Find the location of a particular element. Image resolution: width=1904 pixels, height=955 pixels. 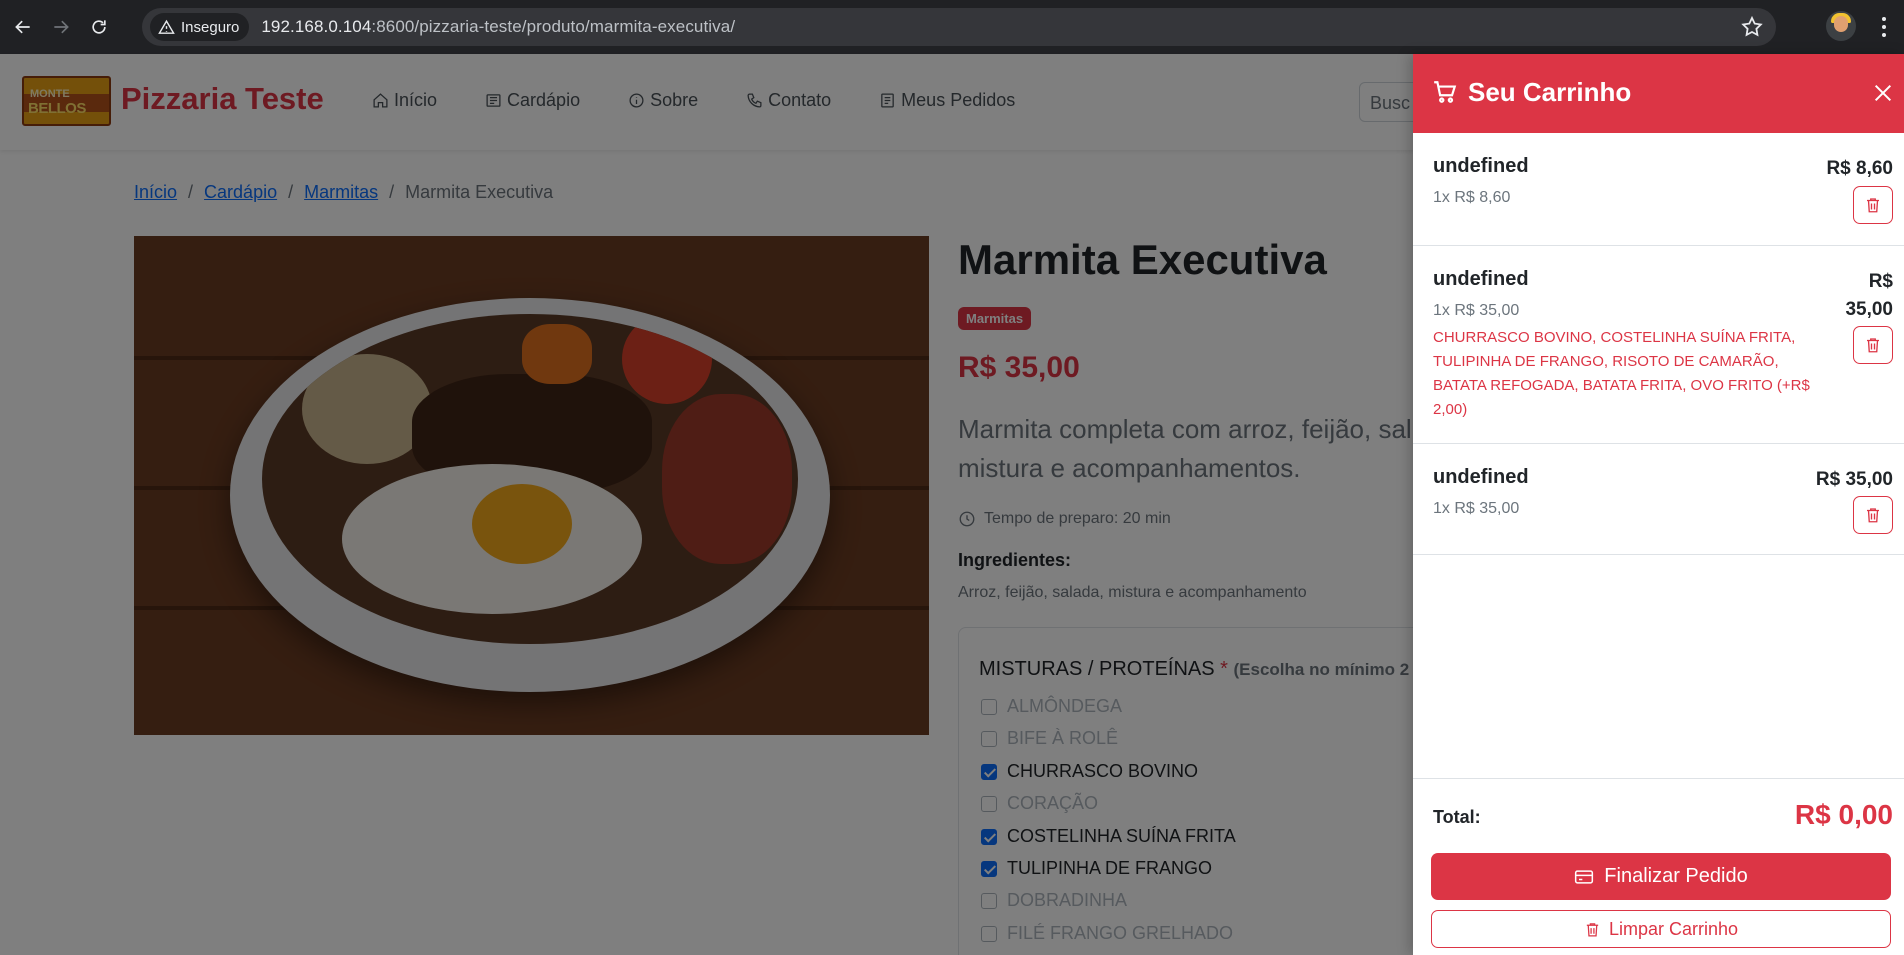

cart-item-price-line1: R$ is located at coordinates (1880, 281).